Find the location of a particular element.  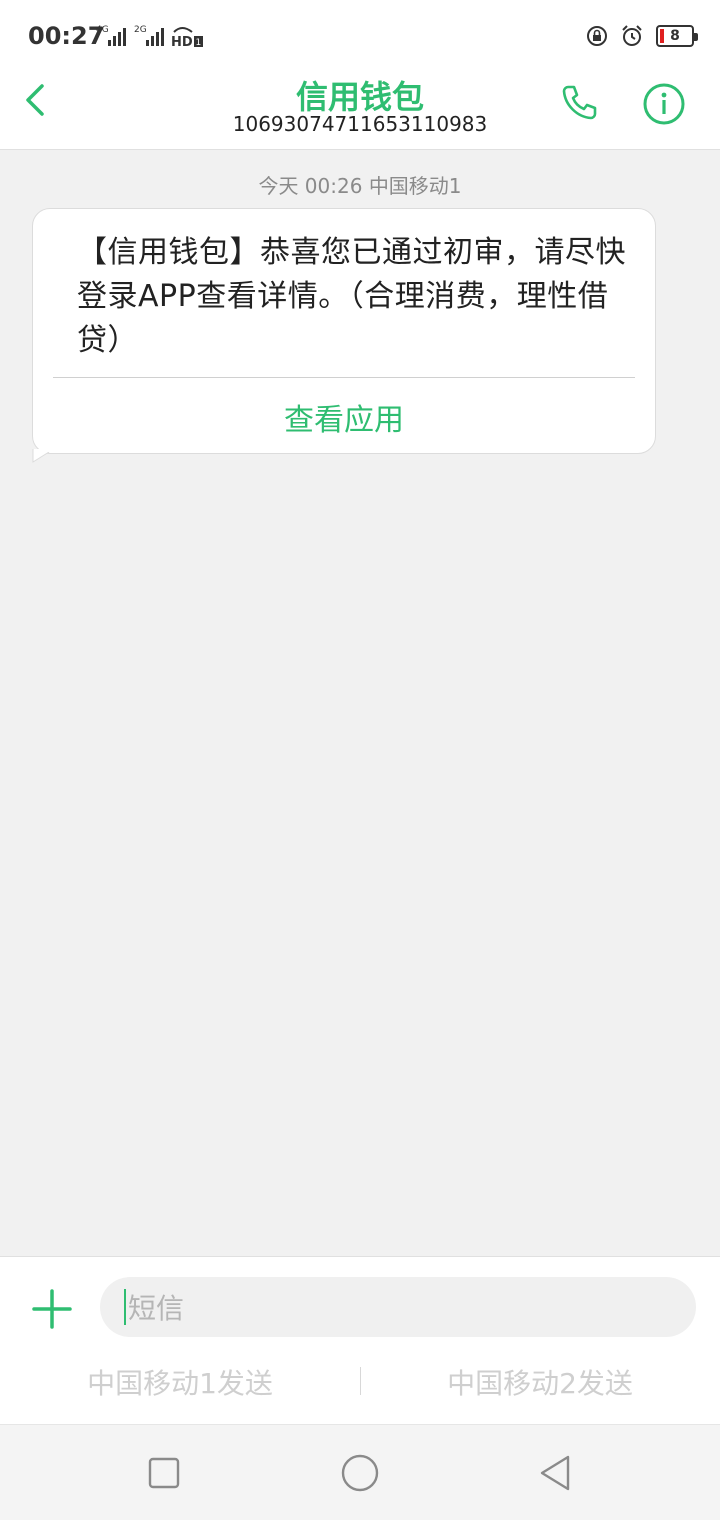

phone-call-icon is located at coordinates (580, 102).